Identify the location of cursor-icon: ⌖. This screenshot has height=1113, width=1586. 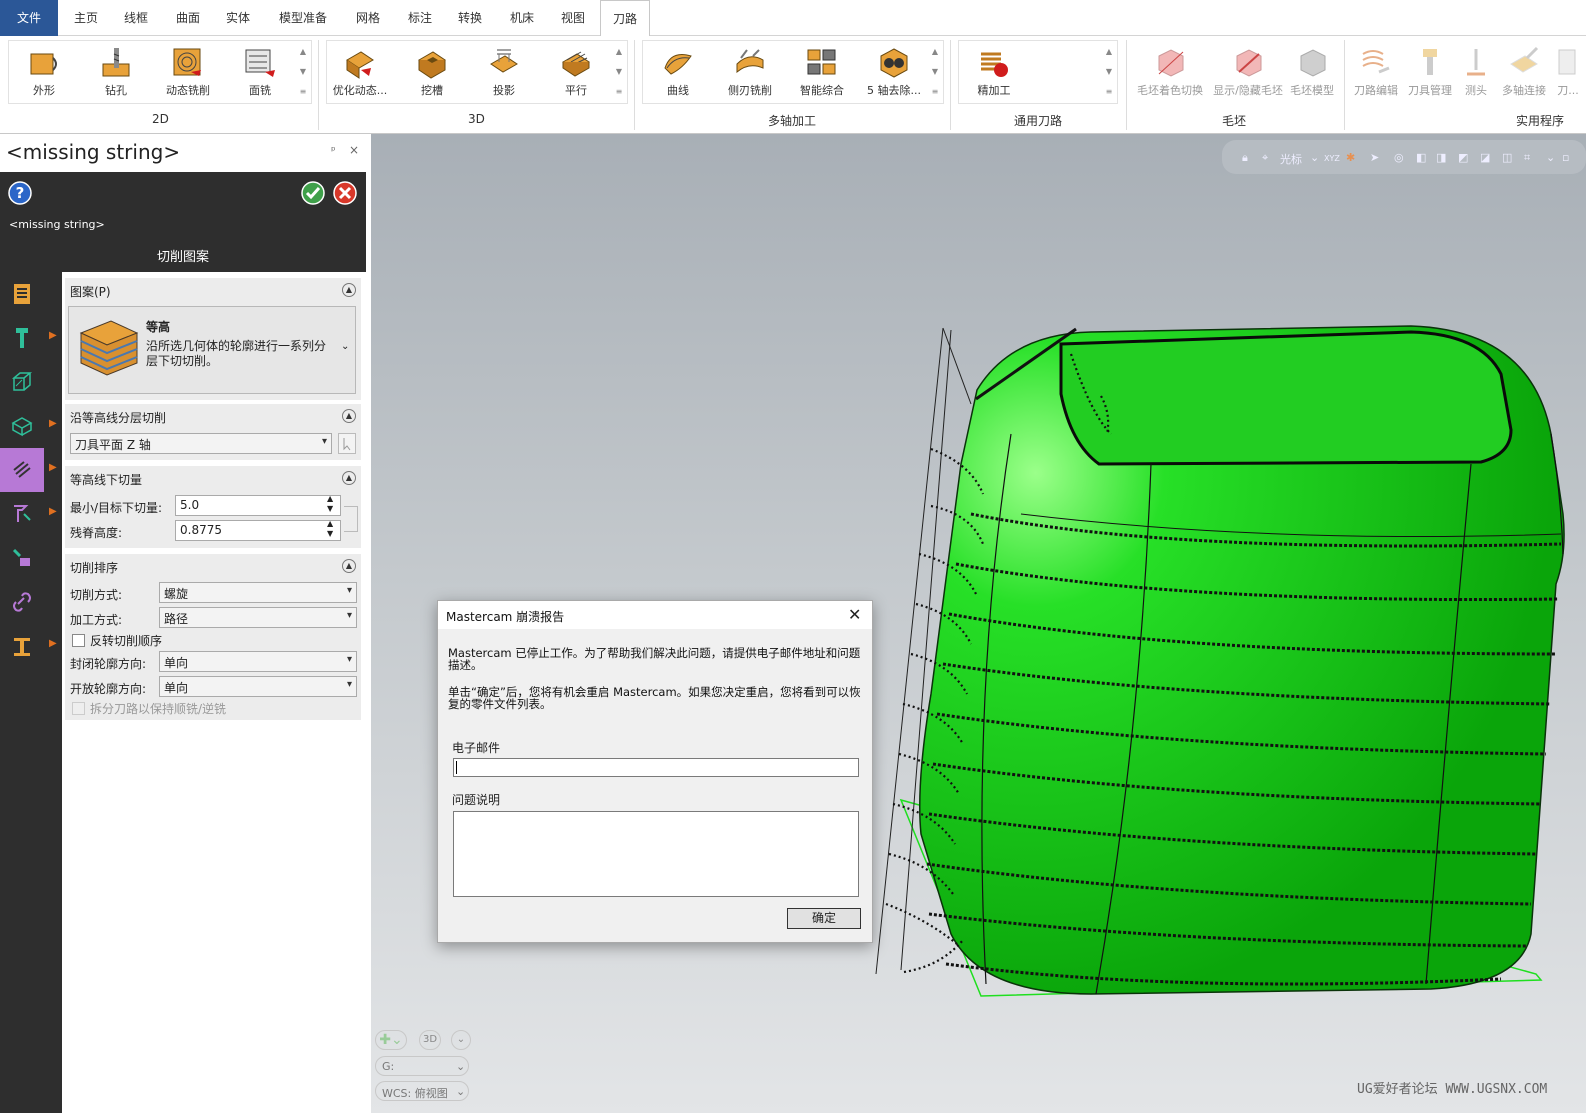
(1265, 158).